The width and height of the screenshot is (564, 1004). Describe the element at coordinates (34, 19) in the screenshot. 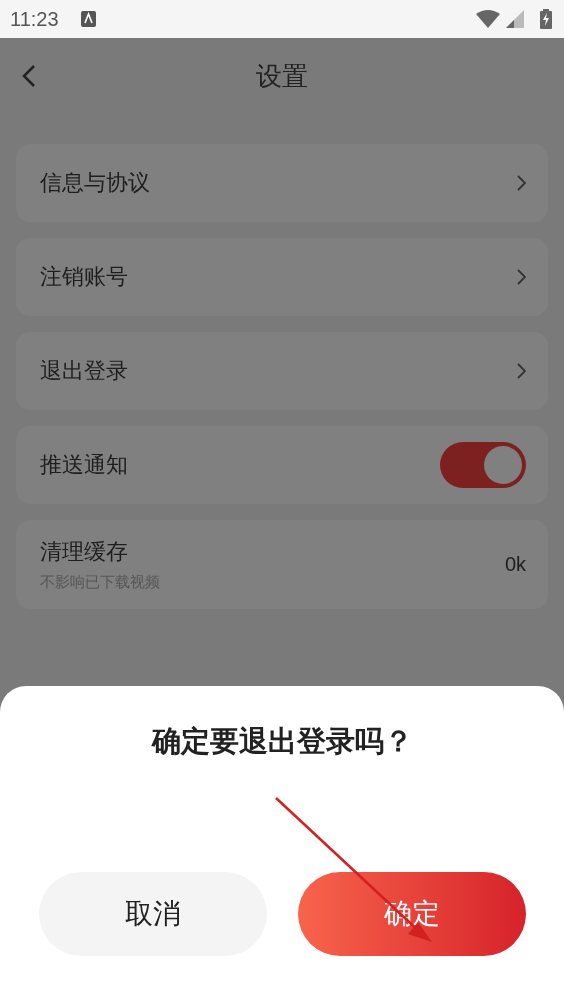

I see `status-time: 11:23` at that location.